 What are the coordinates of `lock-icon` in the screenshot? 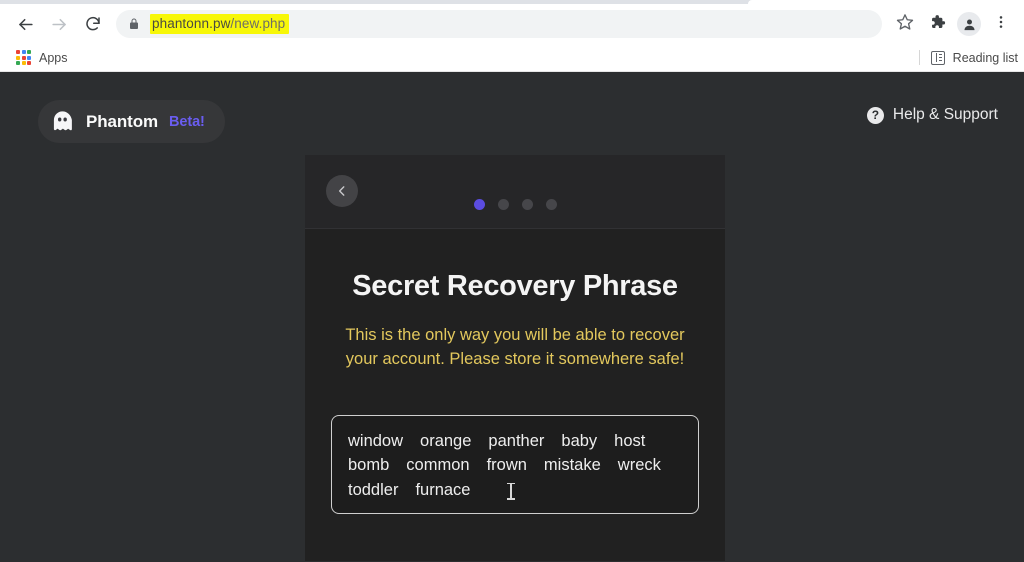 It's located at (134, 24).